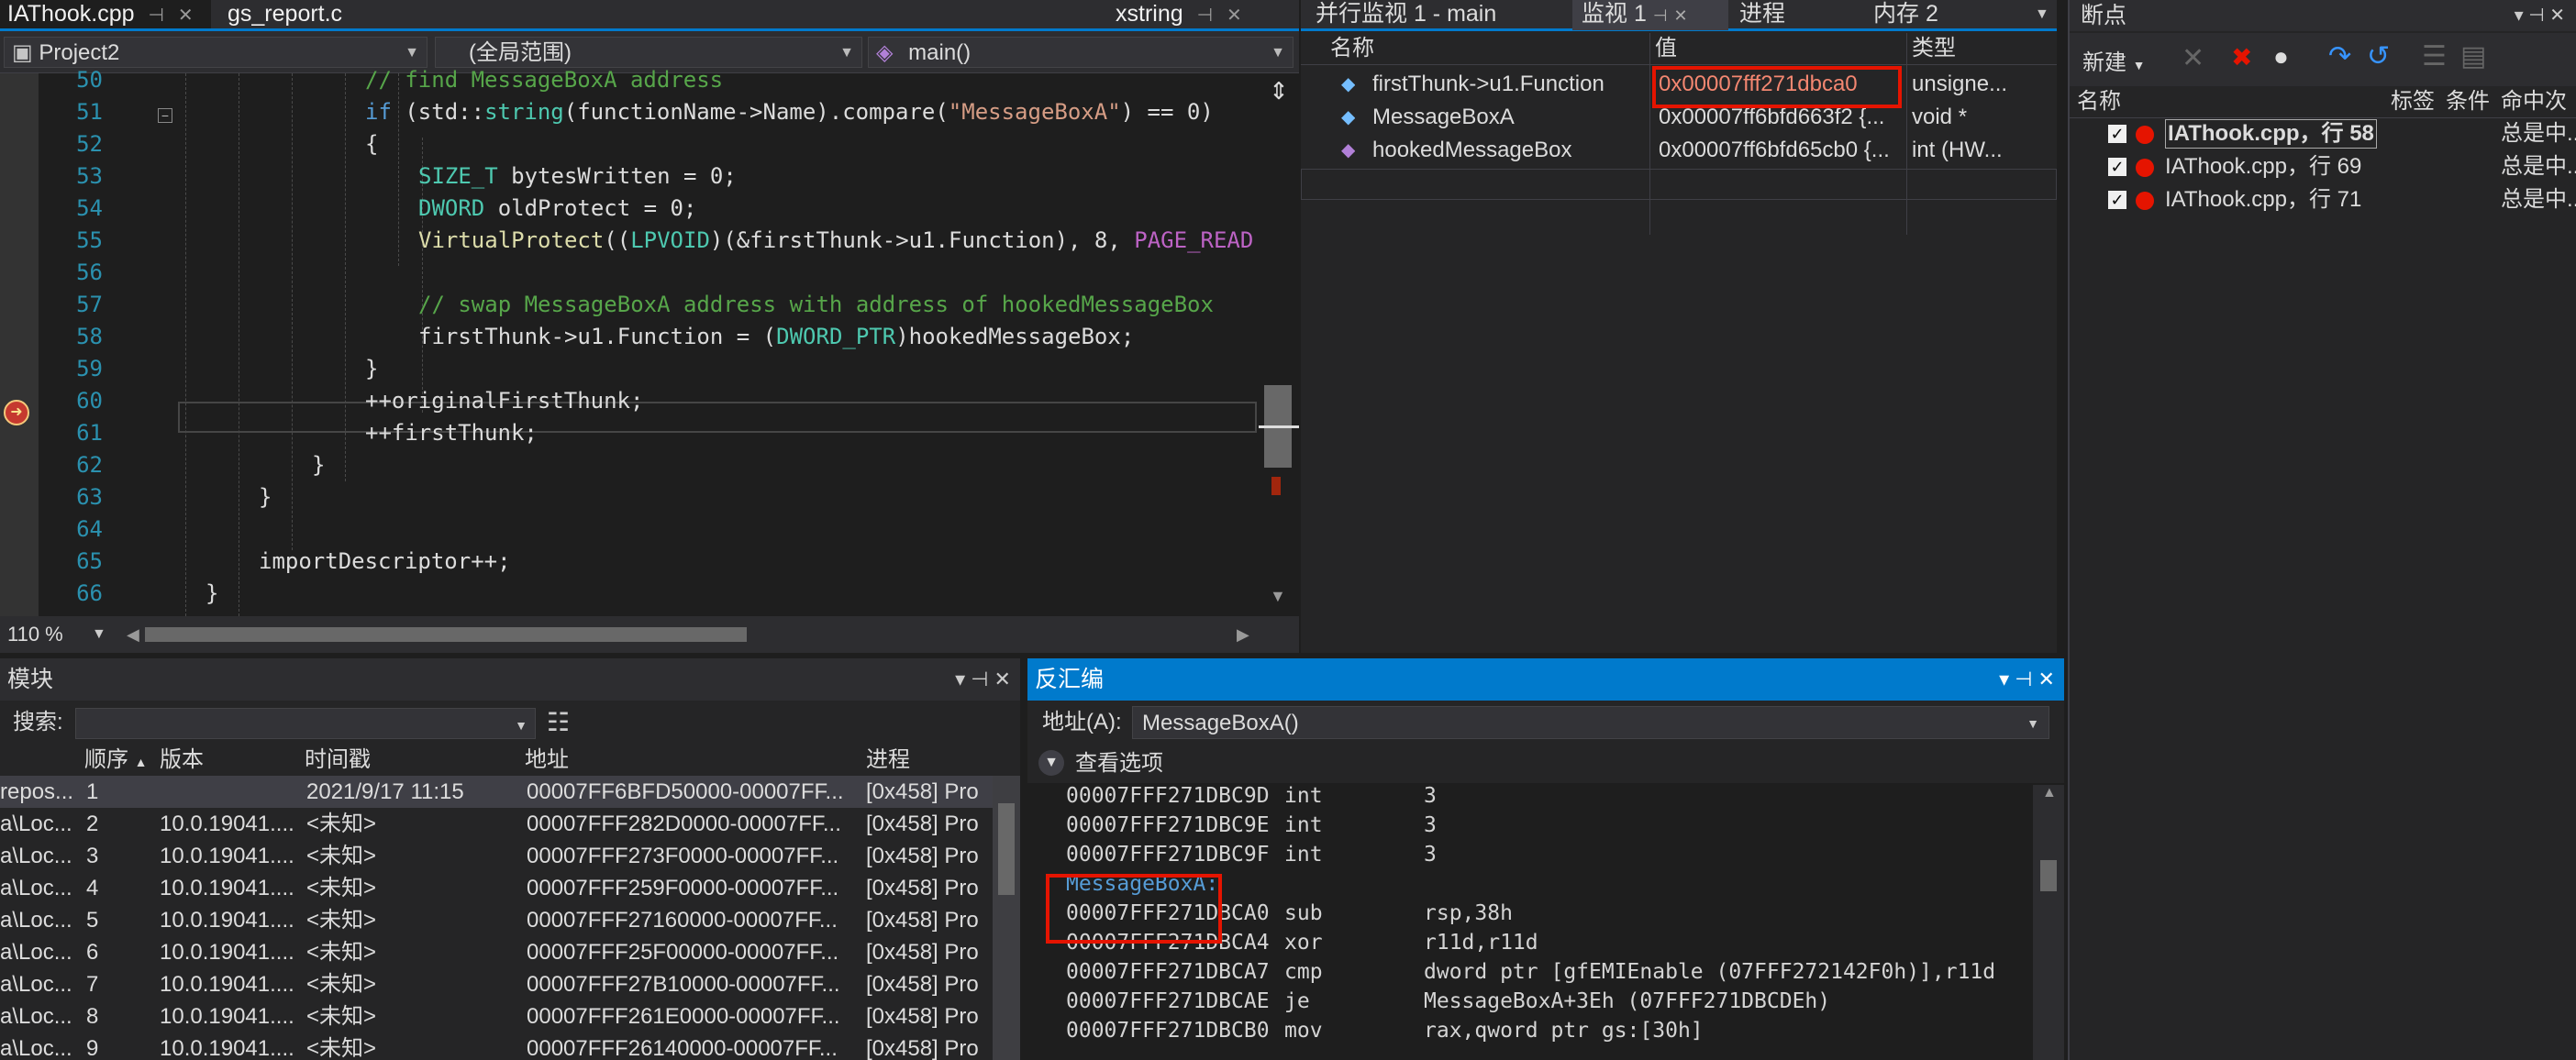 Image resolution: width=2576 pixels, height=1060 pixels. Describe the element at coordinates (633, 529) in the screenshot. I see `code-line: 64` at that location.